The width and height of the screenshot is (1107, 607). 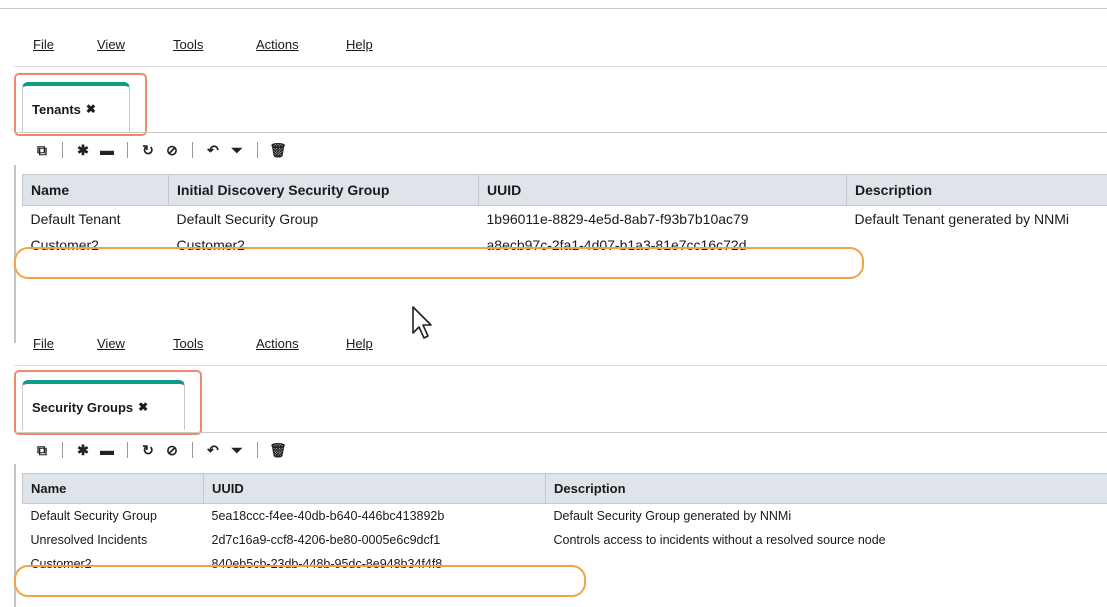 What do you see at coordinates (553, 343) in the screenshot?
I see `menu-bar-security-groups: File View Tools Actions Help` at bounding box center [553, 343].